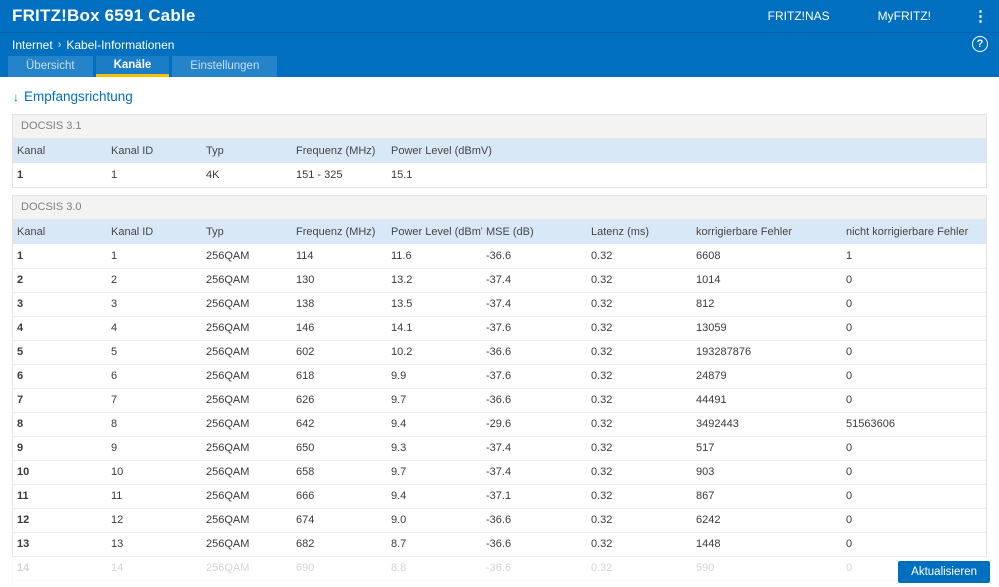 This screenshot has width=999, height=587. What do you see at coordinates (339, 423) in the screenshot?
I see `table-cell: 642` at bounding box center [339, 423].